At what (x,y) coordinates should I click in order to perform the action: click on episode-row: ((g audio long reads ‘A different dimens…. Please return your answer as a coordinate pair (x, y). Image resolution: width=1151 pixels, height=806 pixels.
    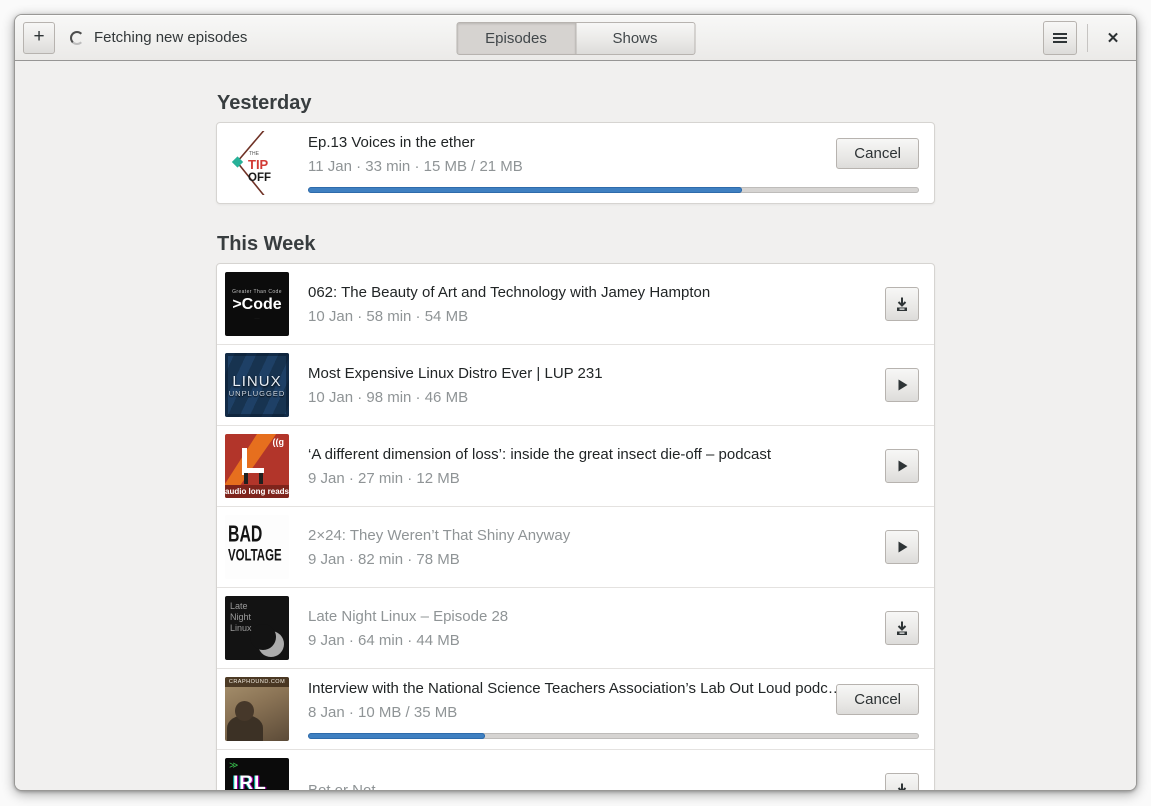
    Looking at the image, I should click on (575, 465).